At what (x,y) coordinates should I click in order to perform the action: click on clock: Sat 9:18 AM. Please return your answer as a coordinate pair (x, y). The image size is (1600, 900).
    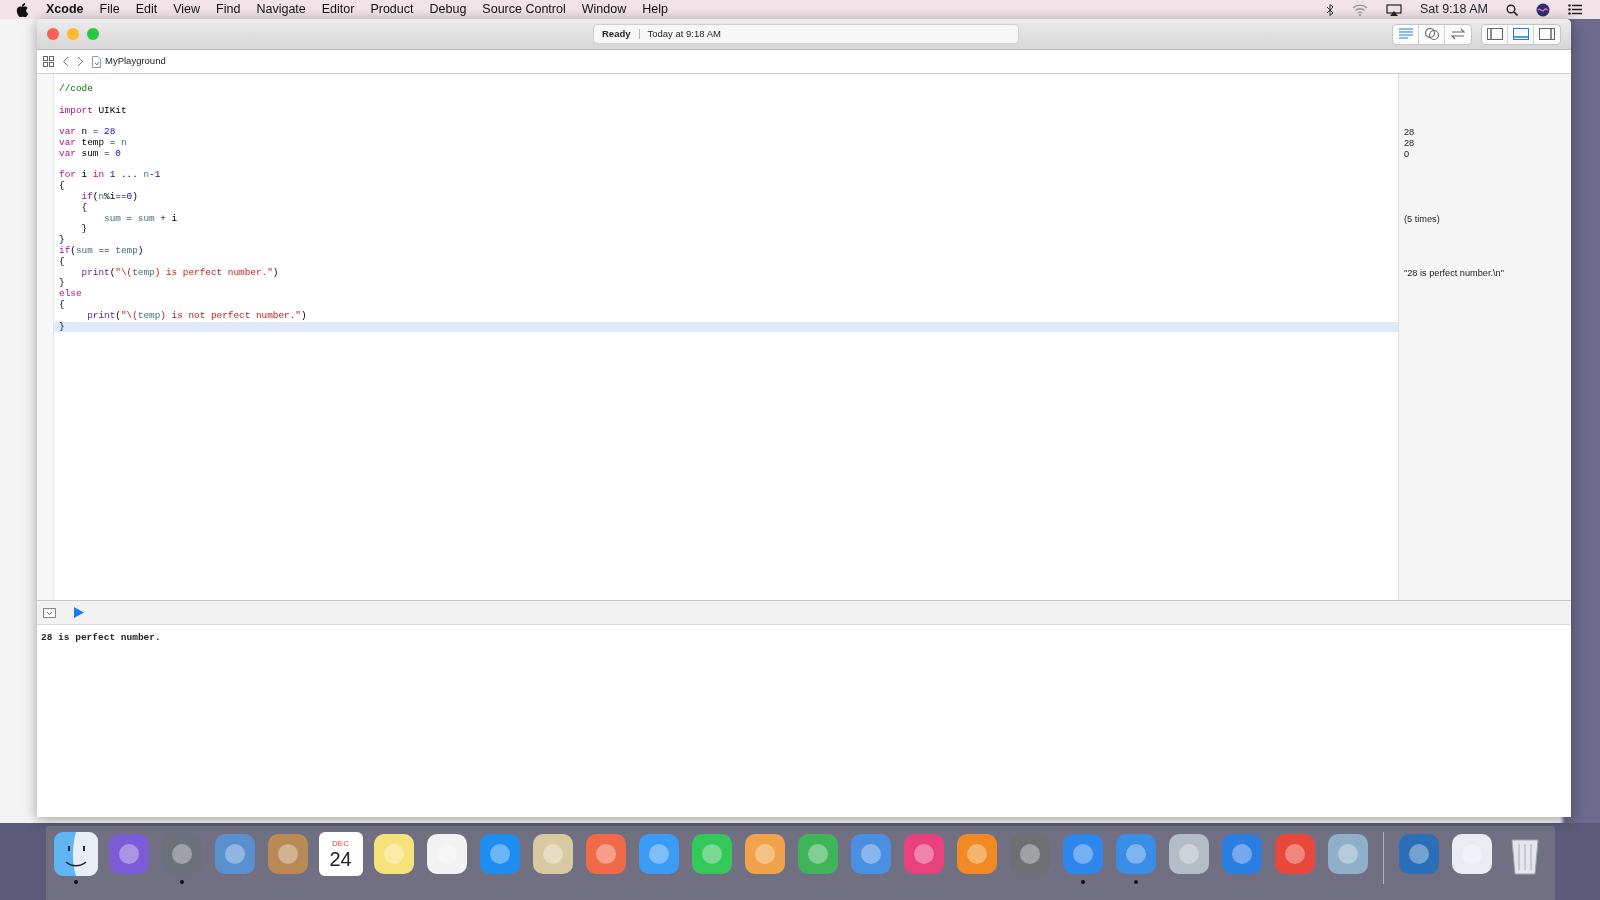
    Looking at the image, I should click on (1453, 9).